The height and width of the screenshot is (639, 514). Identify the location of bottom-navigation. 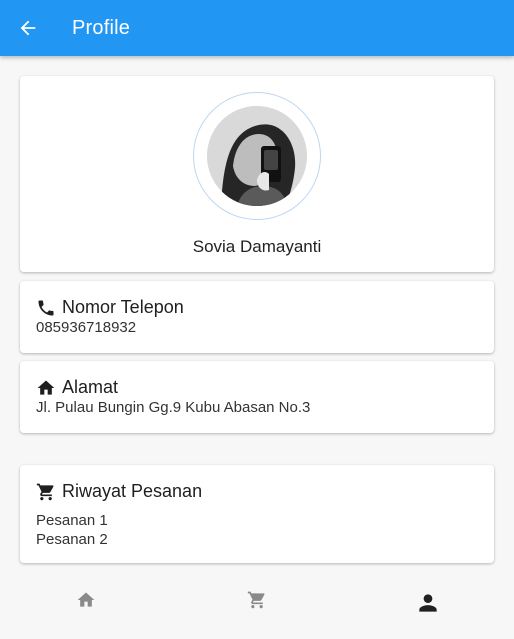
(257, 605).